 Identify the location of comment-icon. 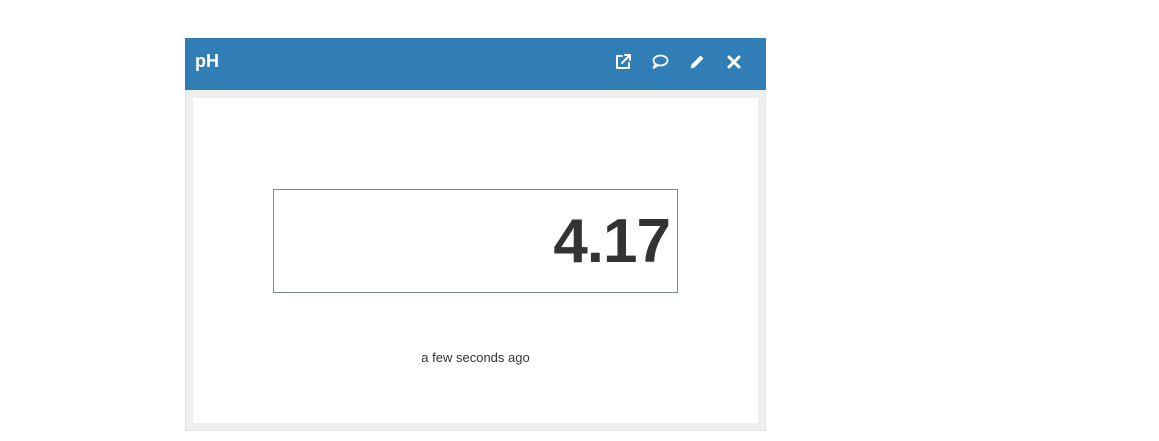
(660, 62).